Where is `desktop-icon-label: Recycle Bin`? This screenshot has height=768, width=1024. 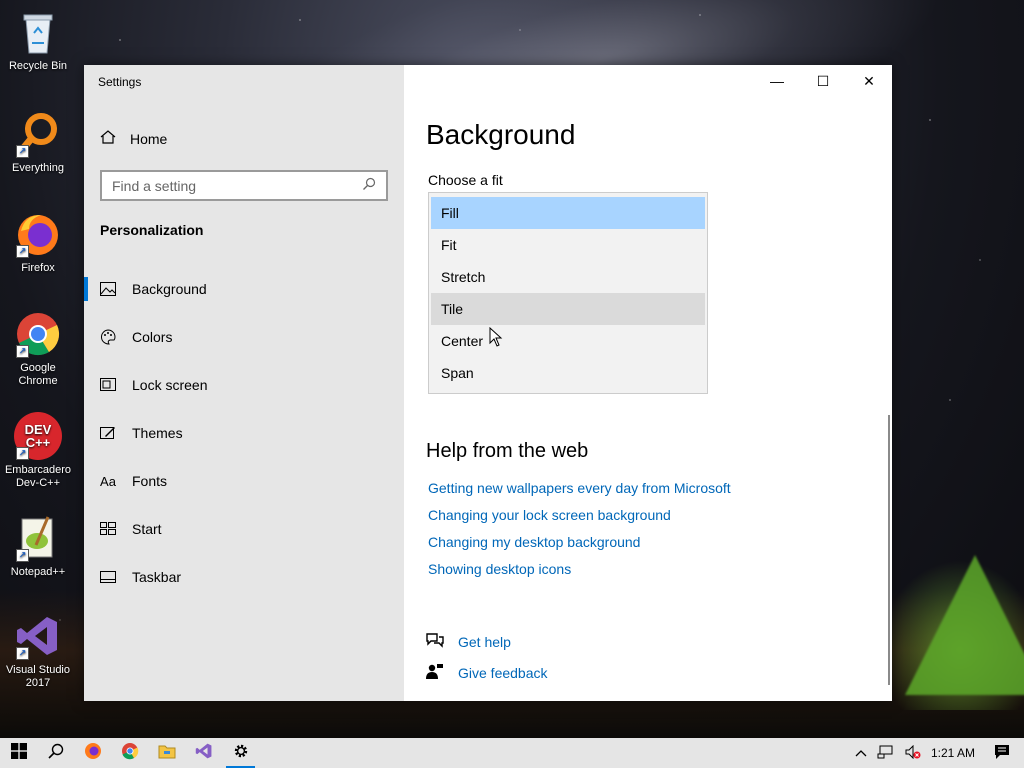 desktop-icon-label: Recycle Bin is located at coordinates (38, 66).